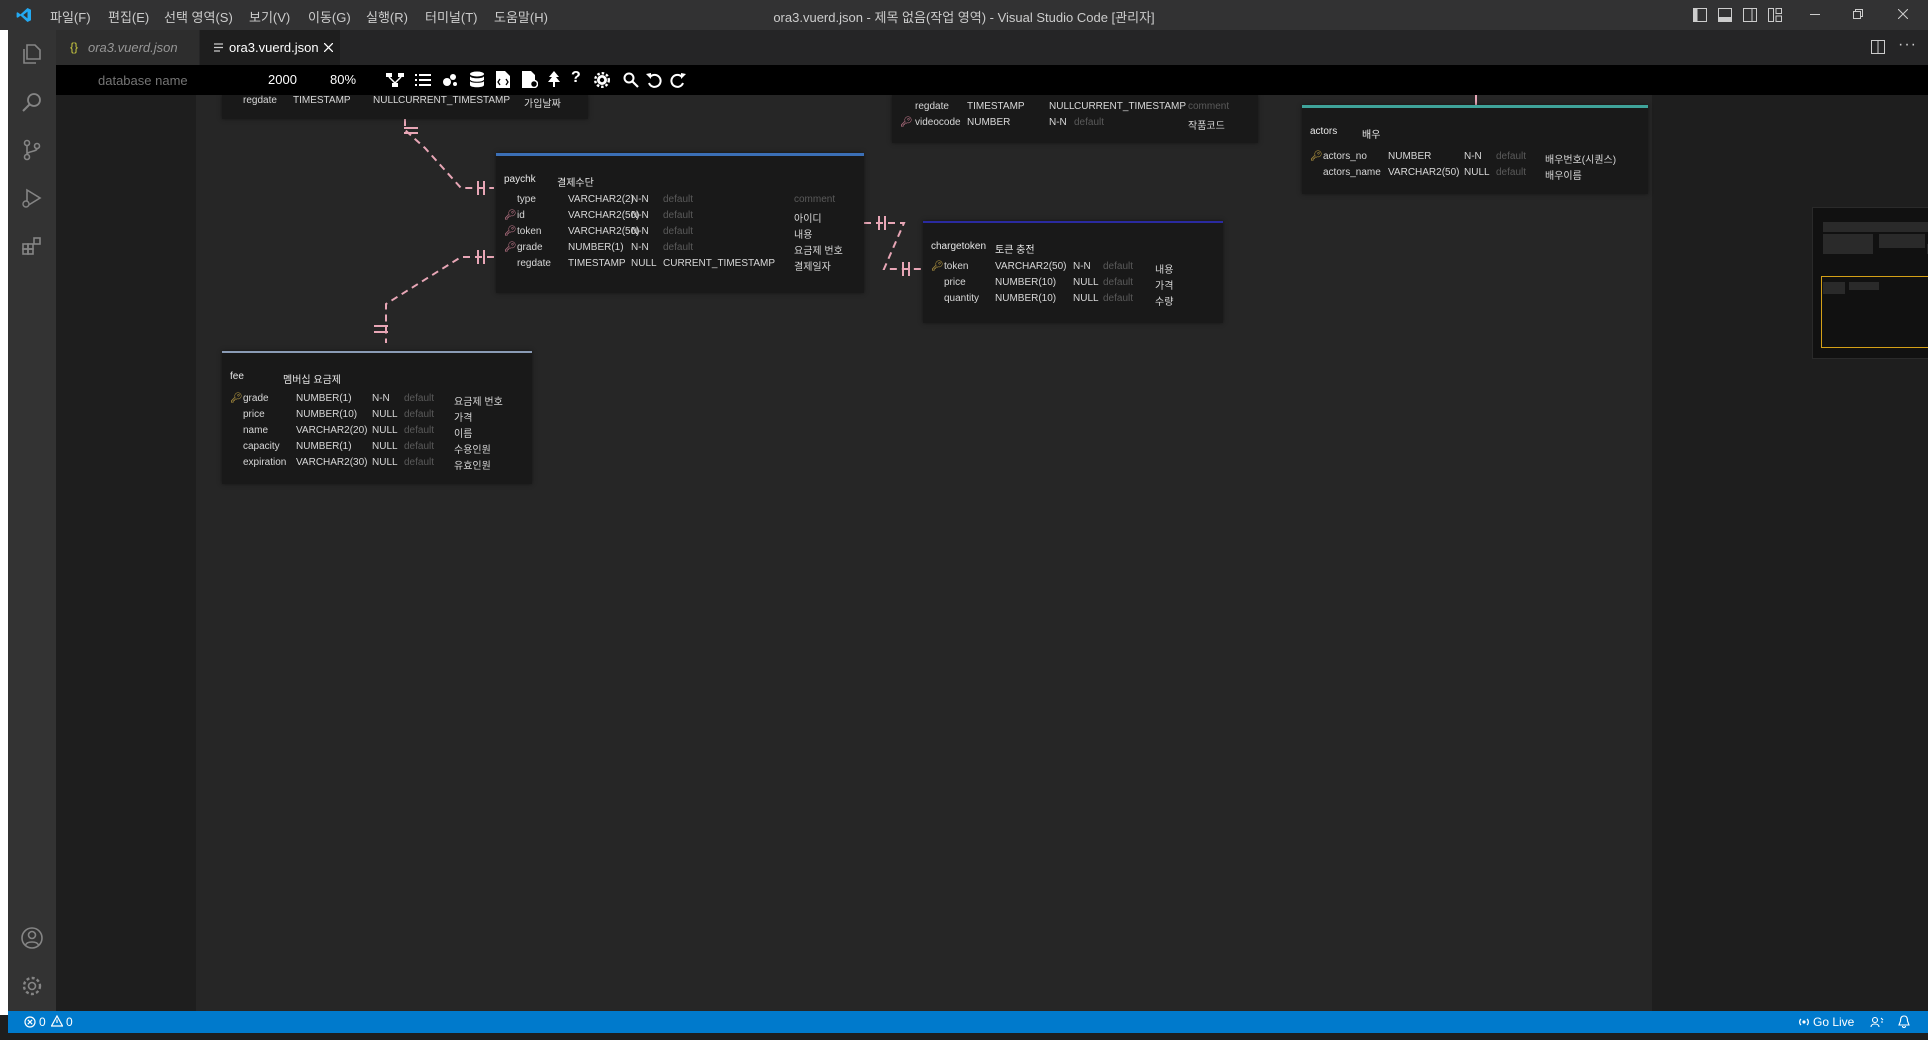  I want to click on menu-terminal: 터미널(T), so click(451, 16).